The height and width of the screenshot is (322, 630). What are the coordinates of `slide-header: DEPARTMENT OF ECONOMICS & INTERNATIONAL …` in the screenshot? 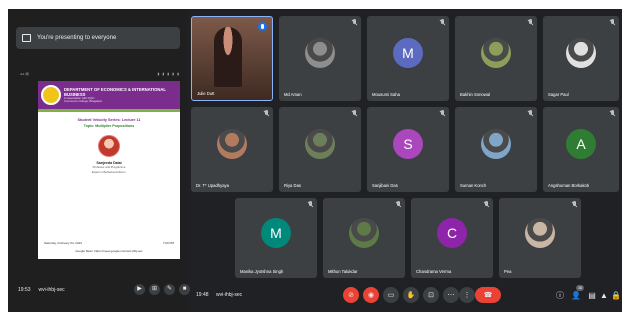 It's located at (109, 95).